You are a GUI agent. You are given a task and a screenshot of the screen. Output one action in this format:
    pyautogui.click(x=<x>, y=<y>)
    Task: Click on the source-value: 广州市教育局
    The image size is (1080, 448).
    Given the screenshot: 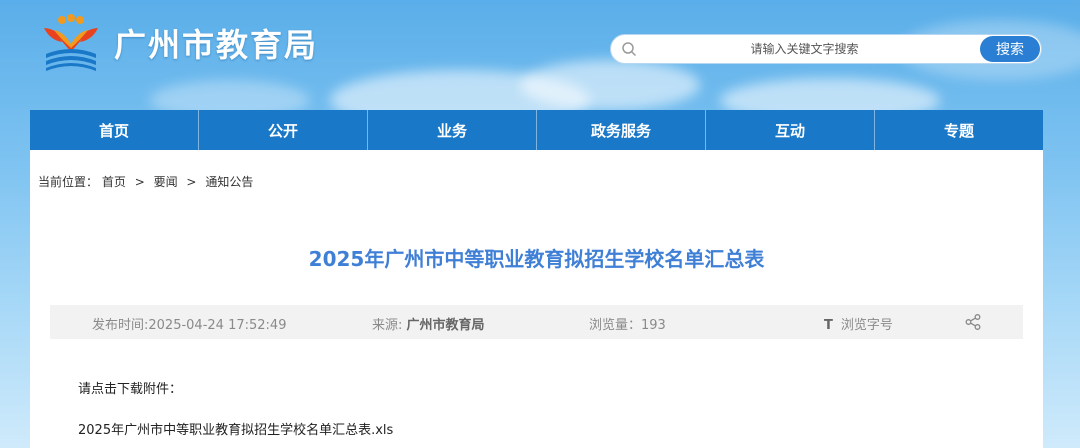 What is the action you would take?
    pyautogui.click(x=445, y=325)
    